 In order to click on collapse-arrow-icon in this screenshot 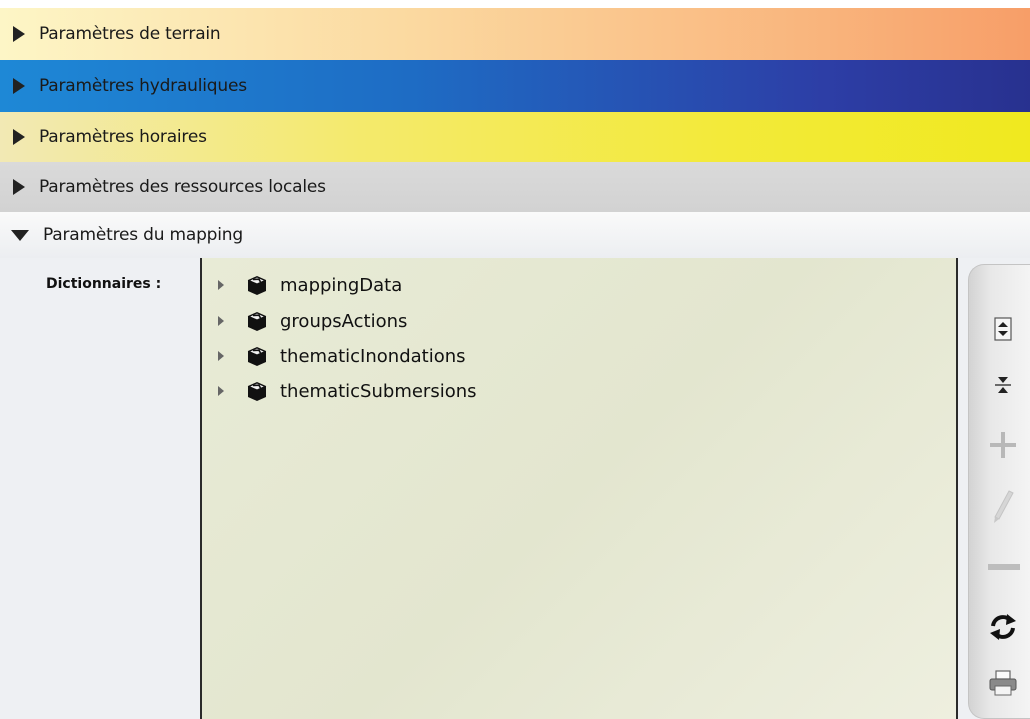, I will do `click(20, 235)`.